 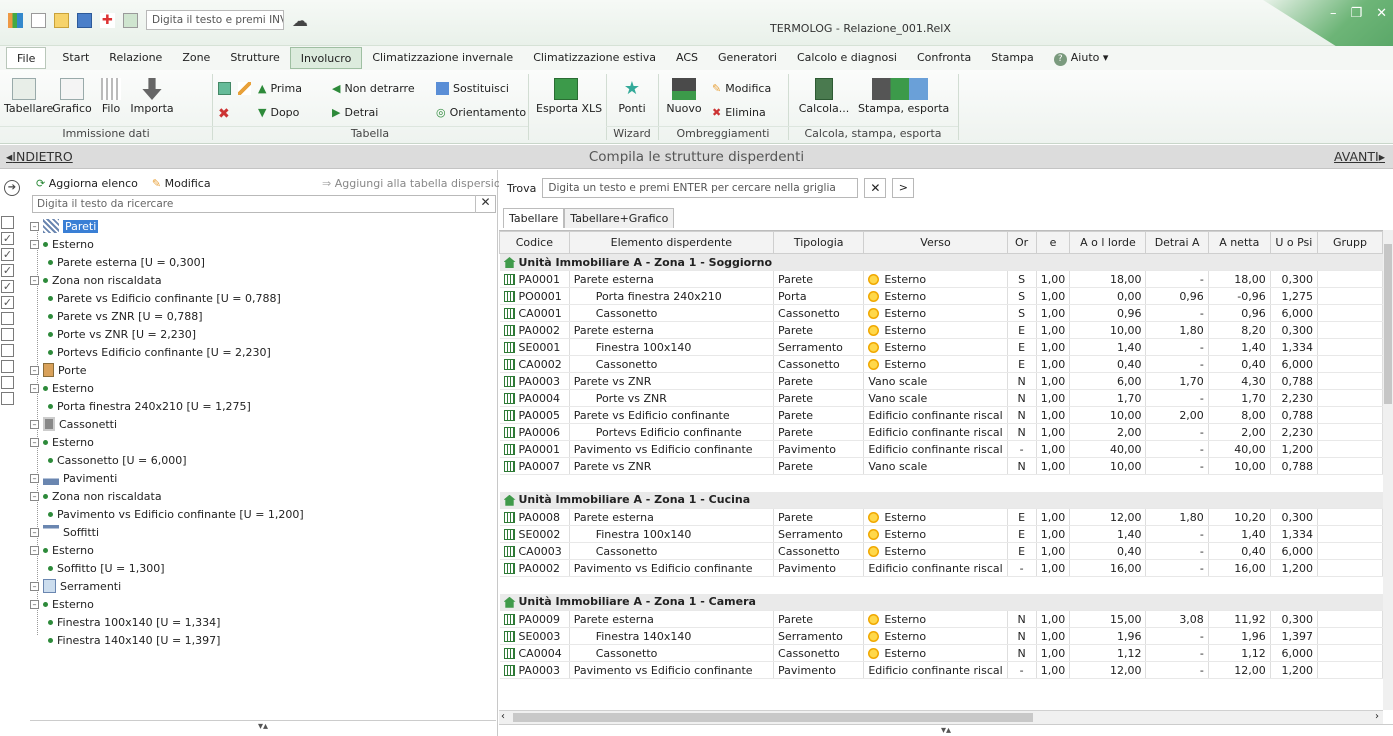 What do you see at coordinates (107, 20) in the screenshot?
I see `cross-icon: ✚` at bounding box center [107, 20].